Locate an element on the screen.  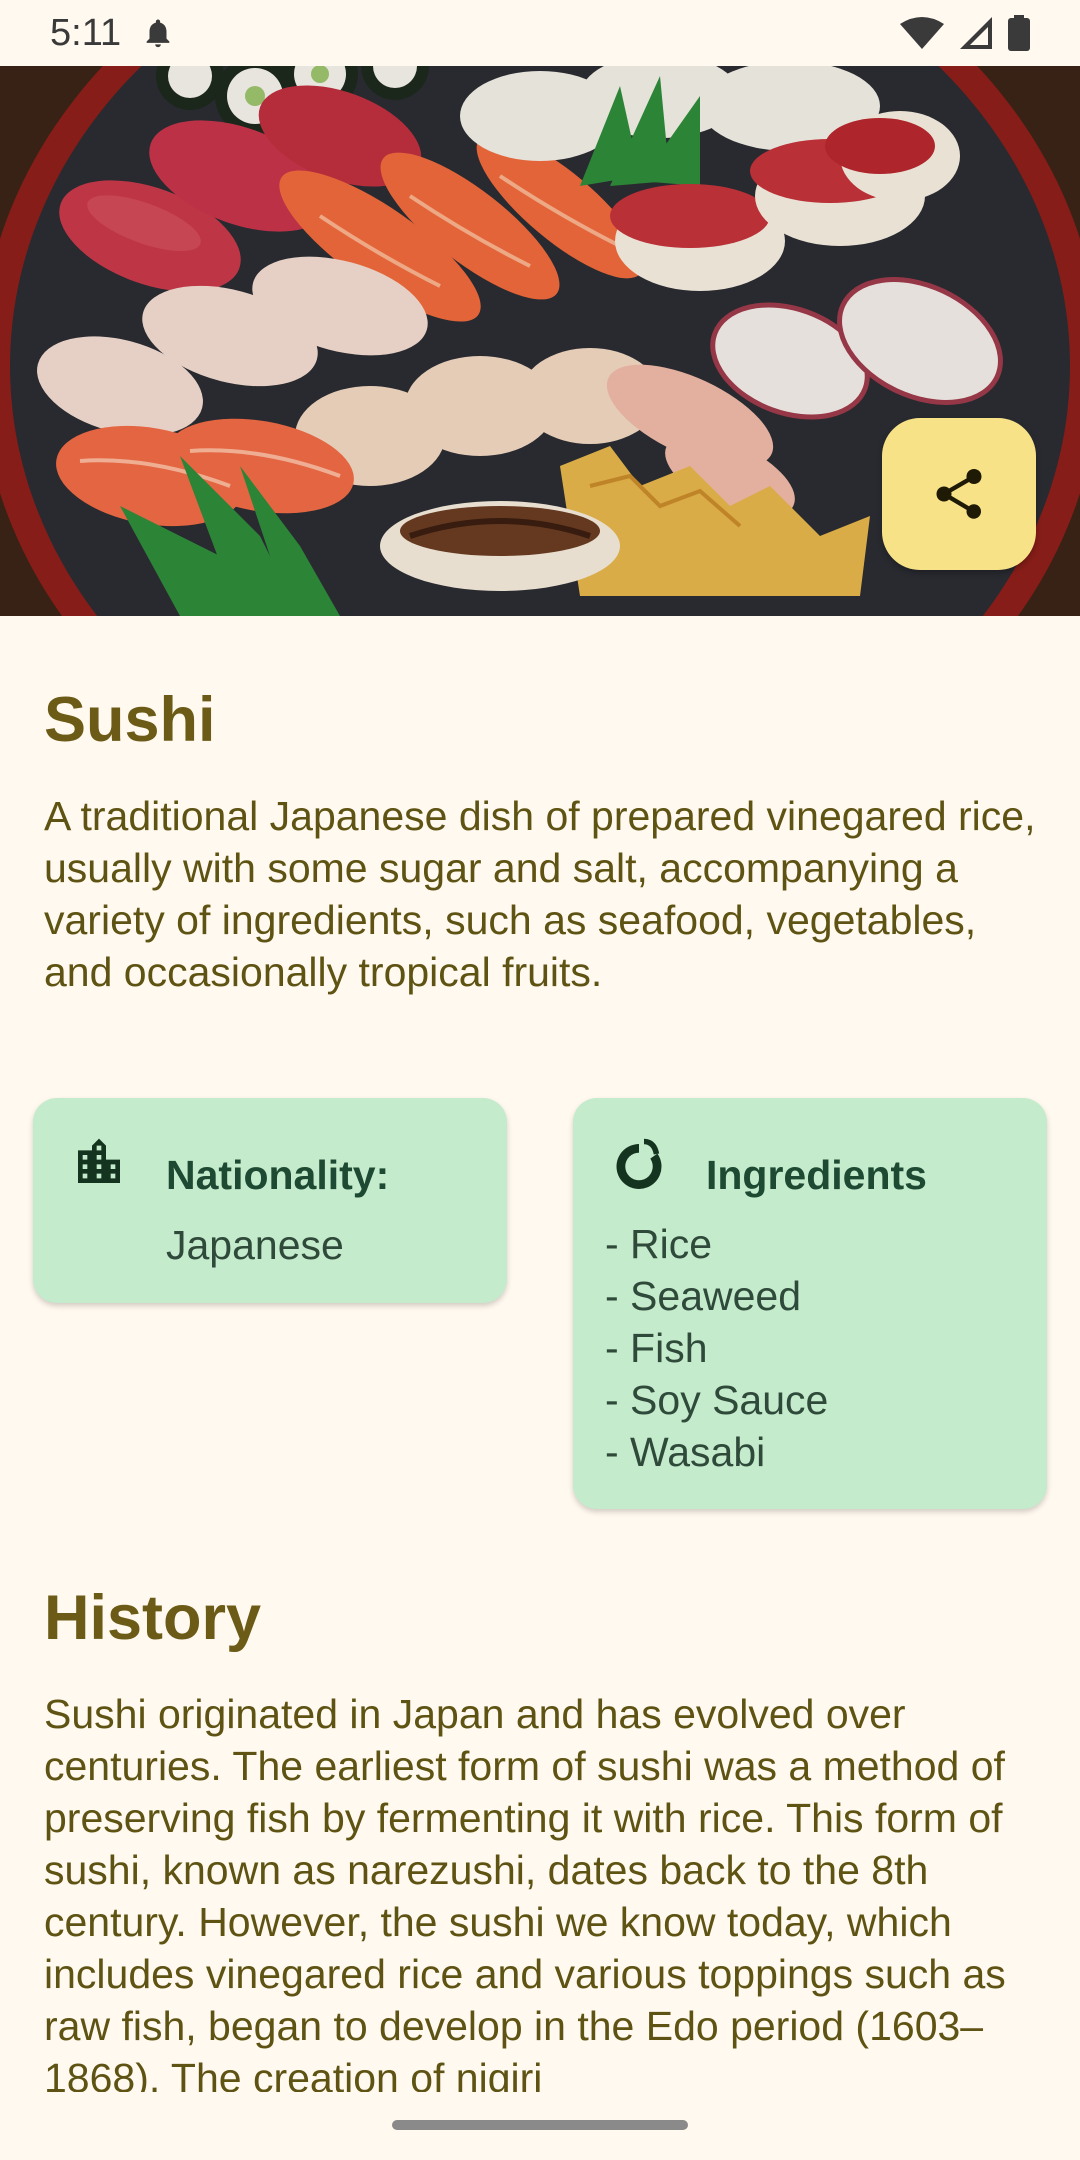
gesture-nav-handle is located at coordinates (540, 2125).